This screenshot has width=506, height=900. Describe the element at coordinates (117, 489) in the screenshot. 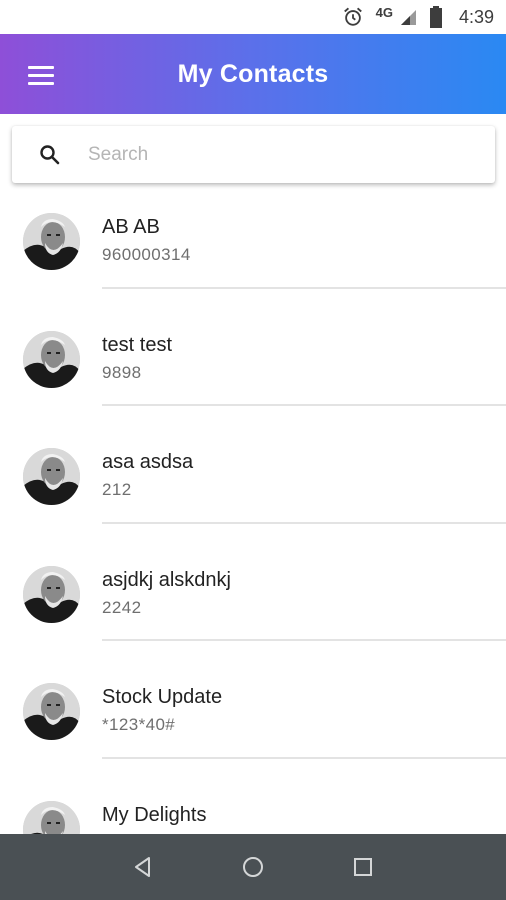

I see `contact-phone: 212` at that location.